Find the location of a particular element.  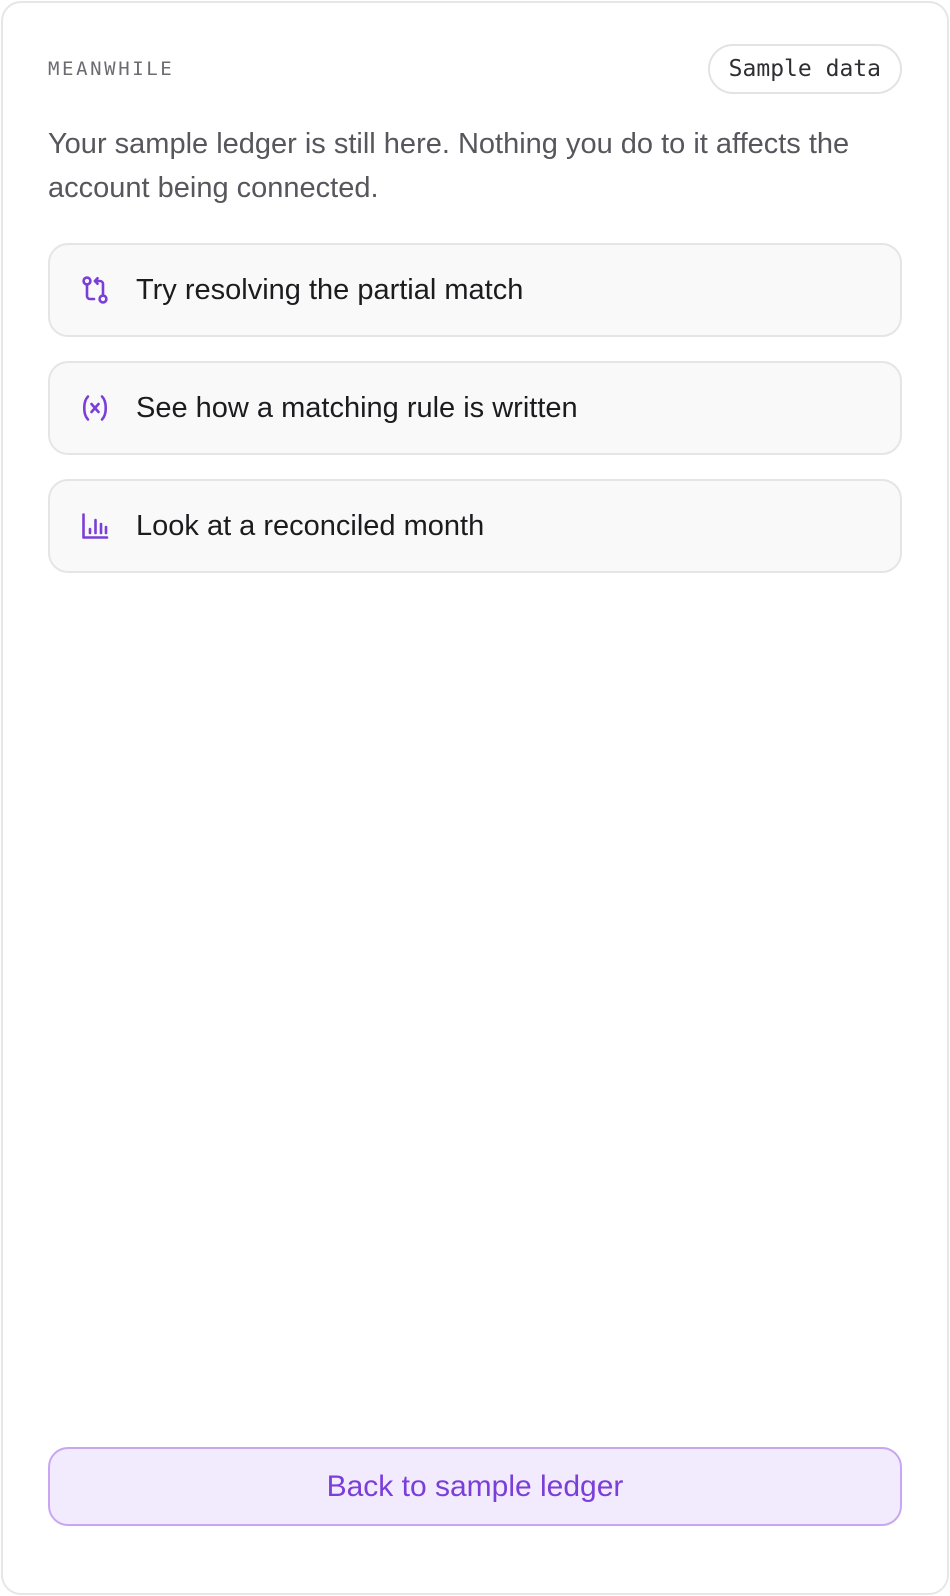

action-label: See how a matching rule is written is located at coordinates (357, 407).